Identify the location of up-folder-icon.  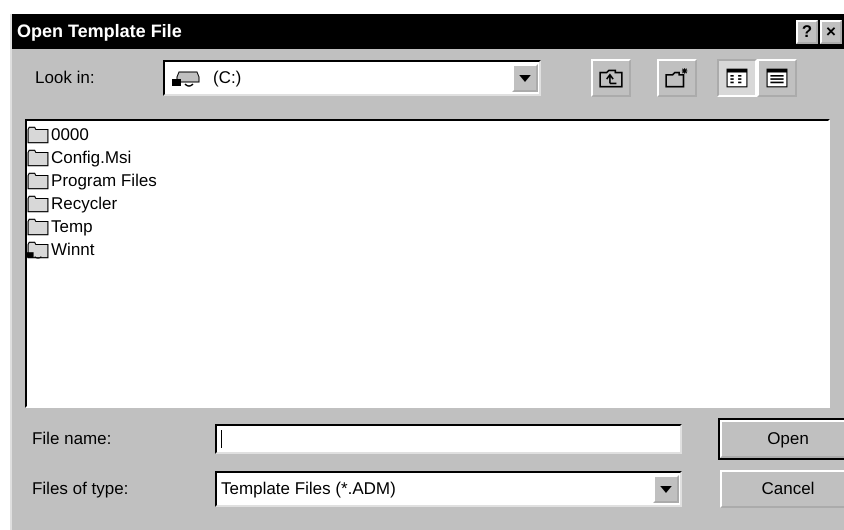
(611, 78).